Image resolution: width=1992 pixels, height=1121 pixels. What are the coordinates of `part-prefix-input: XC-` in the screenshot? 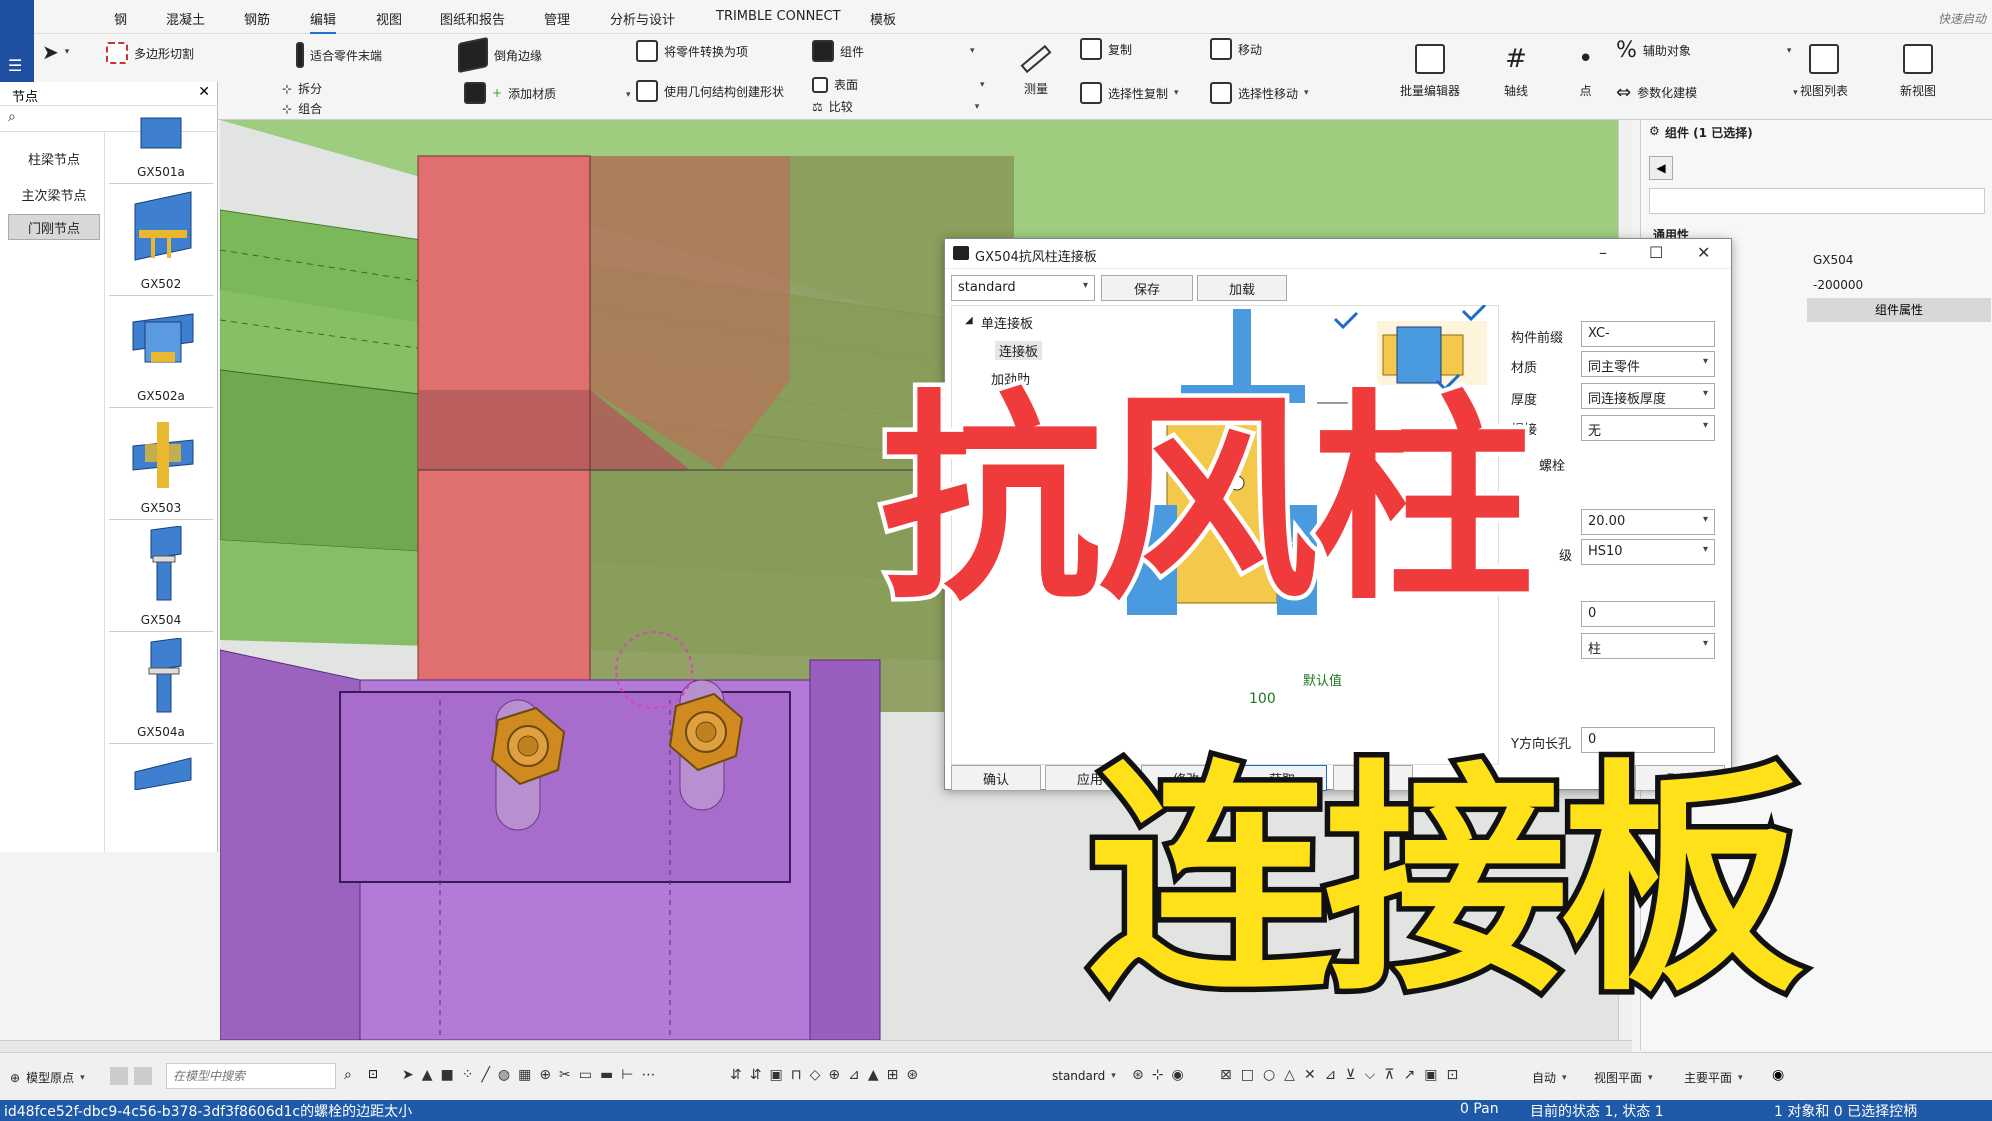 It's located at (1648, 334).